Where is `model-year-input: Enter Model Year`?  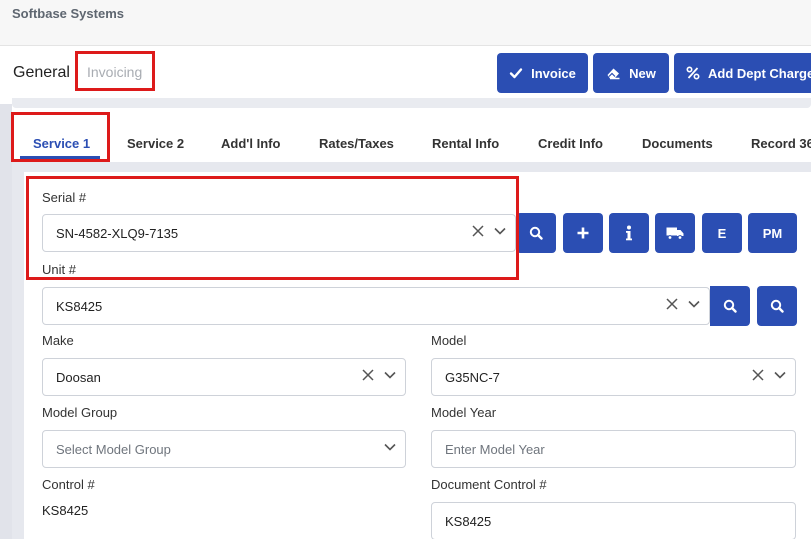
model-year-input: Enter Model Year is located at coordinates (613, 449).